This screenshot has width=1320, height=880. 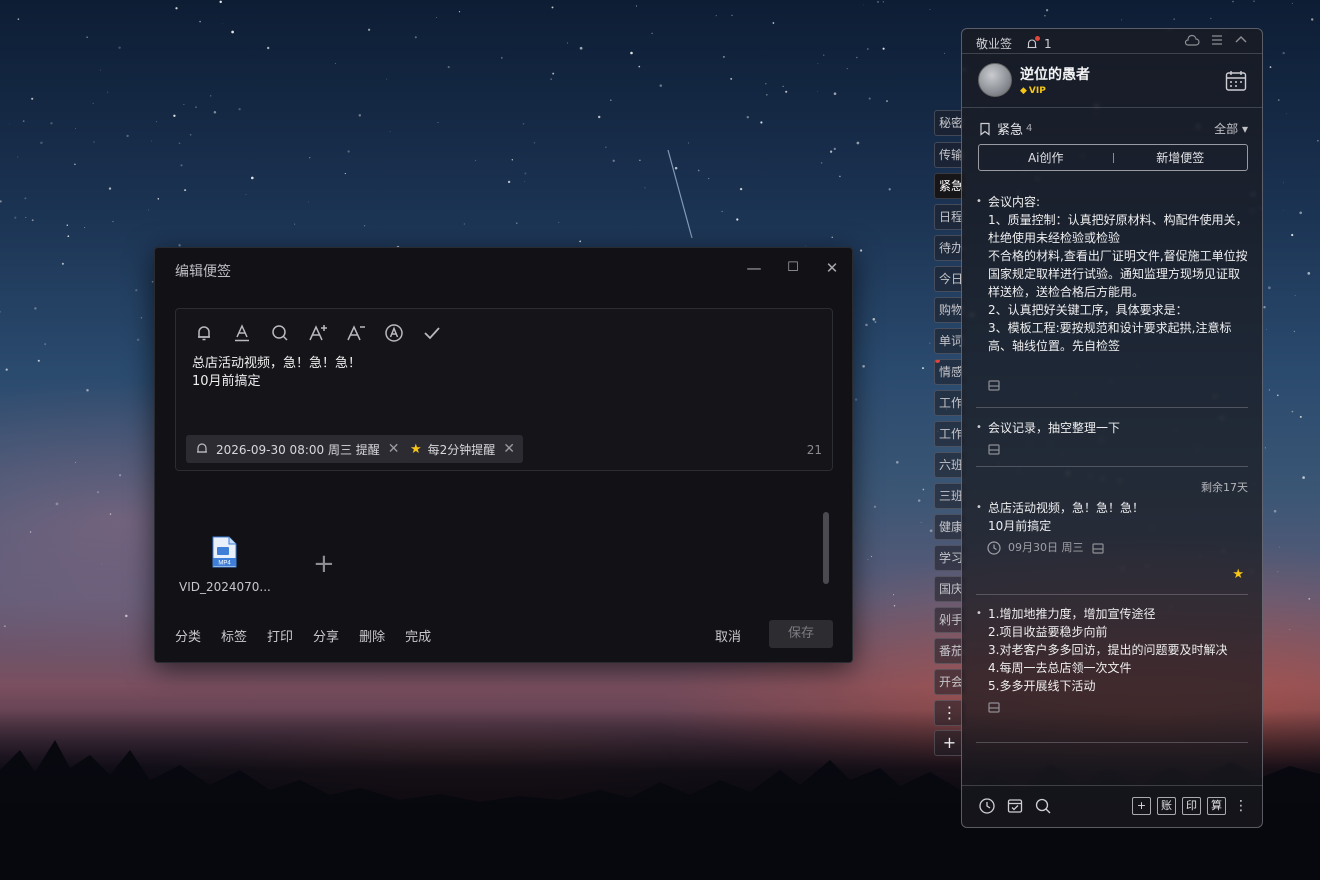 I want to click on remove-repeat-icon: ✕, so click(x=509, y=449).